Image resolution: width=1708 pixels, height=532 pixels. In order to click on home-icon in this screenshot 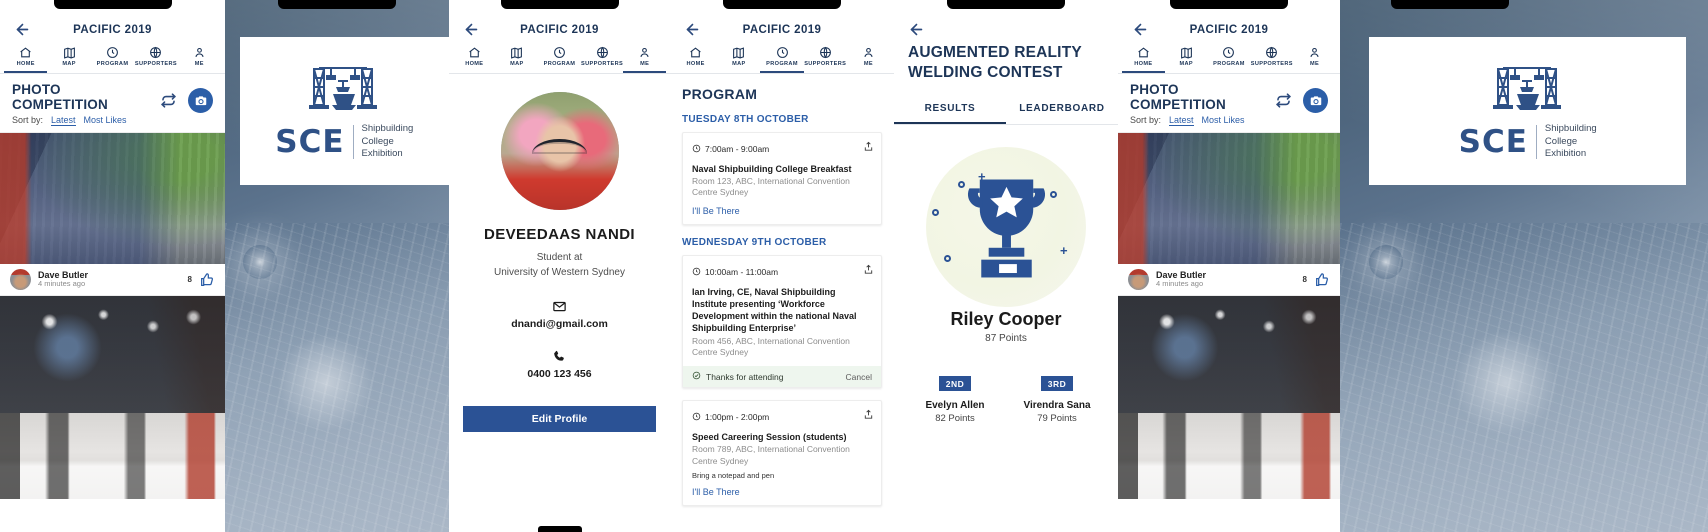, I will do `click(26, 52)`.